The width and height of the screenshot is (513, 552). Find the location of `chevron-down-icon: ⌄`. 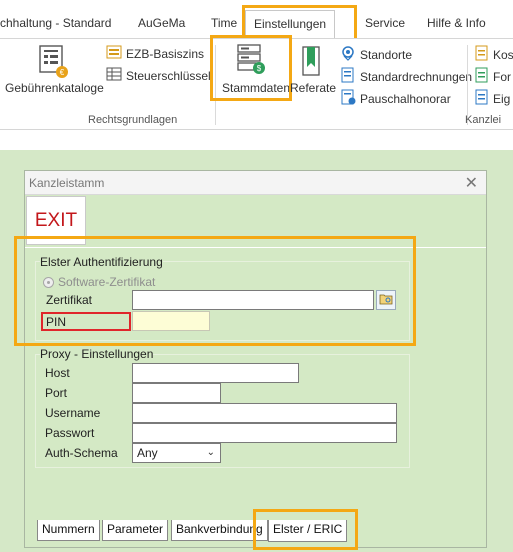

chevron-down-icon: ⌄ is located at coordinates (210, 452).